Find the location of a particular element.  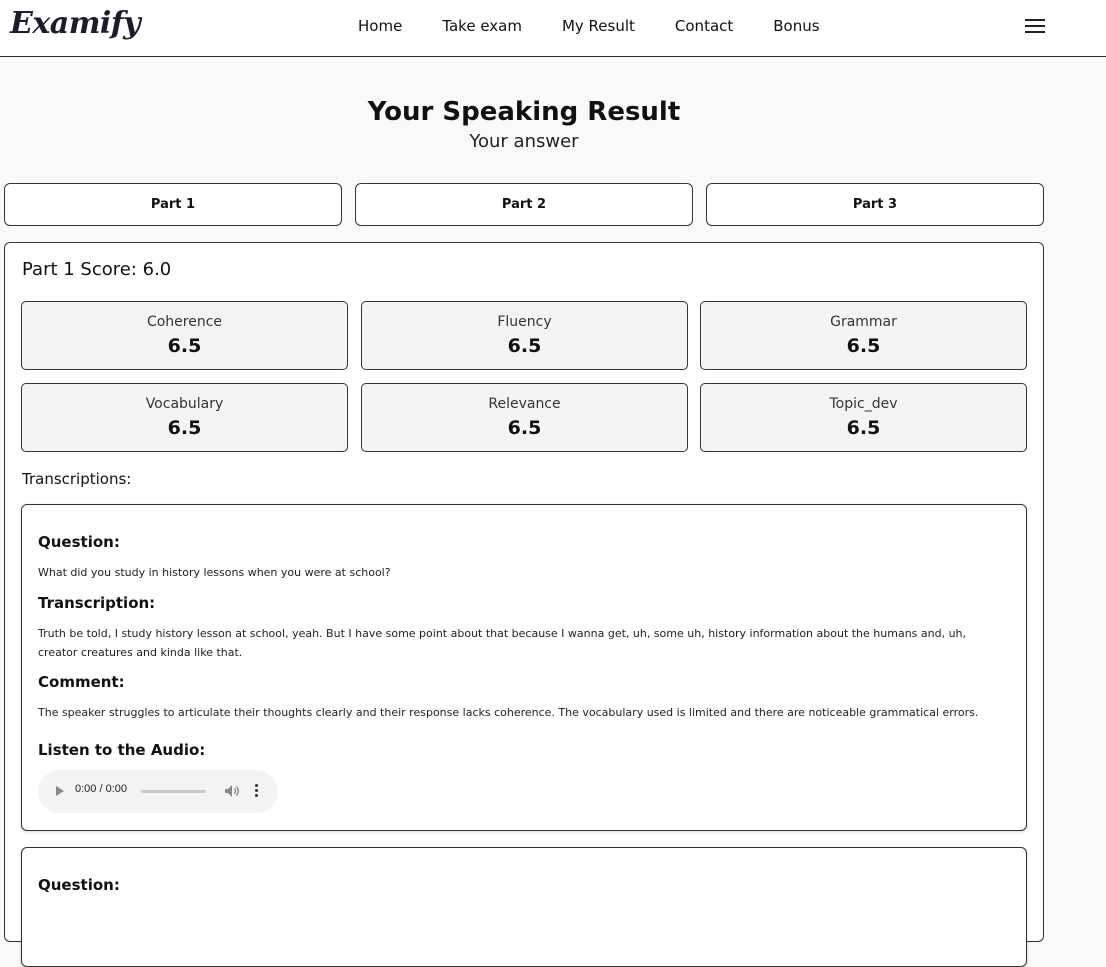

metric-card-grammar: Grammar 6.5 is located at coordinates (863, 335).